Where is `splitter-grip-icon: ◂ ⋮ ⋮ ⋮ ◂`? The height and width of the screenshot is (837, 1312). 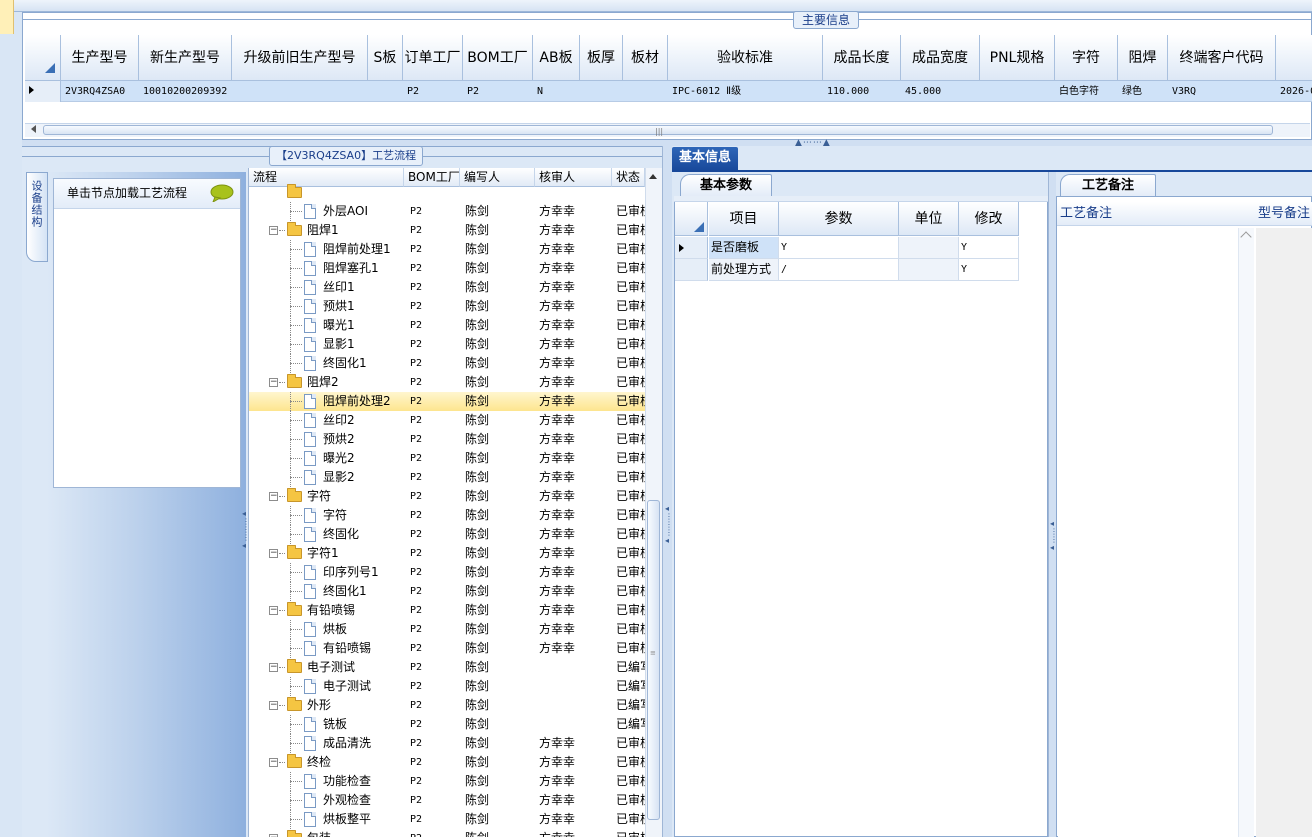
splitter-grip-icon: ◂ ⋮ ⋮ ⋮ ◂ is located at coordinates (669, 525).